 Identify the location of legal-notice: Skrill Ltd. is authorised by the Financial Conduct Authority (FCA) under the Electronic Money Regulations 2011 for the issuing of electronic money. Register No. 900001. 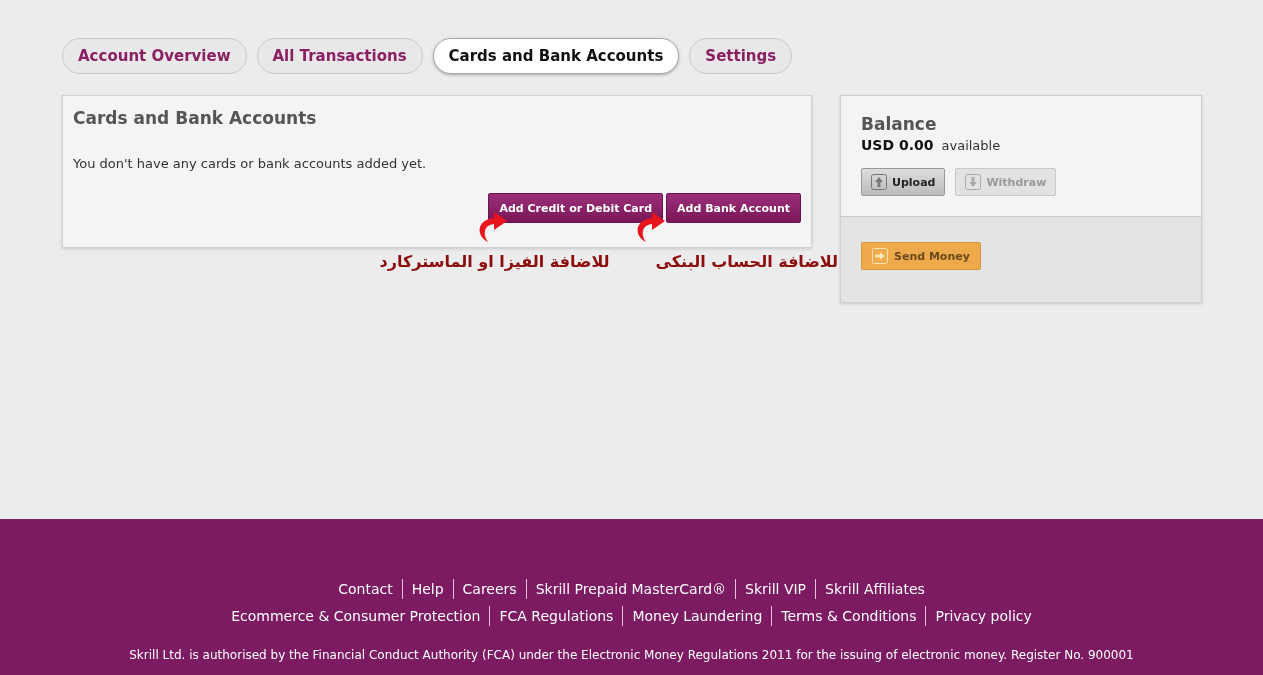
(631, 655).